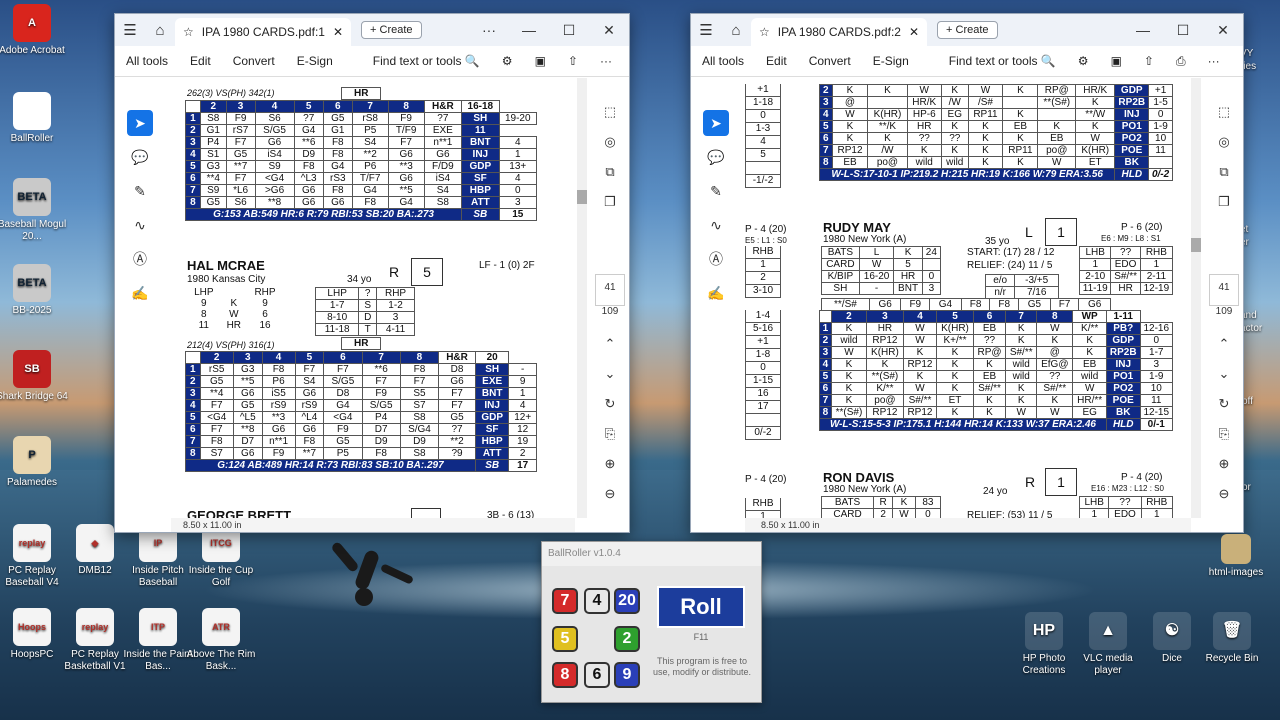 The height and width of the screenshot is (720, 1280). Describe the element at coordinates (34, 30) in the screenshot. I see `desktop-icon-0: A Adobe Acrobat` at that location.